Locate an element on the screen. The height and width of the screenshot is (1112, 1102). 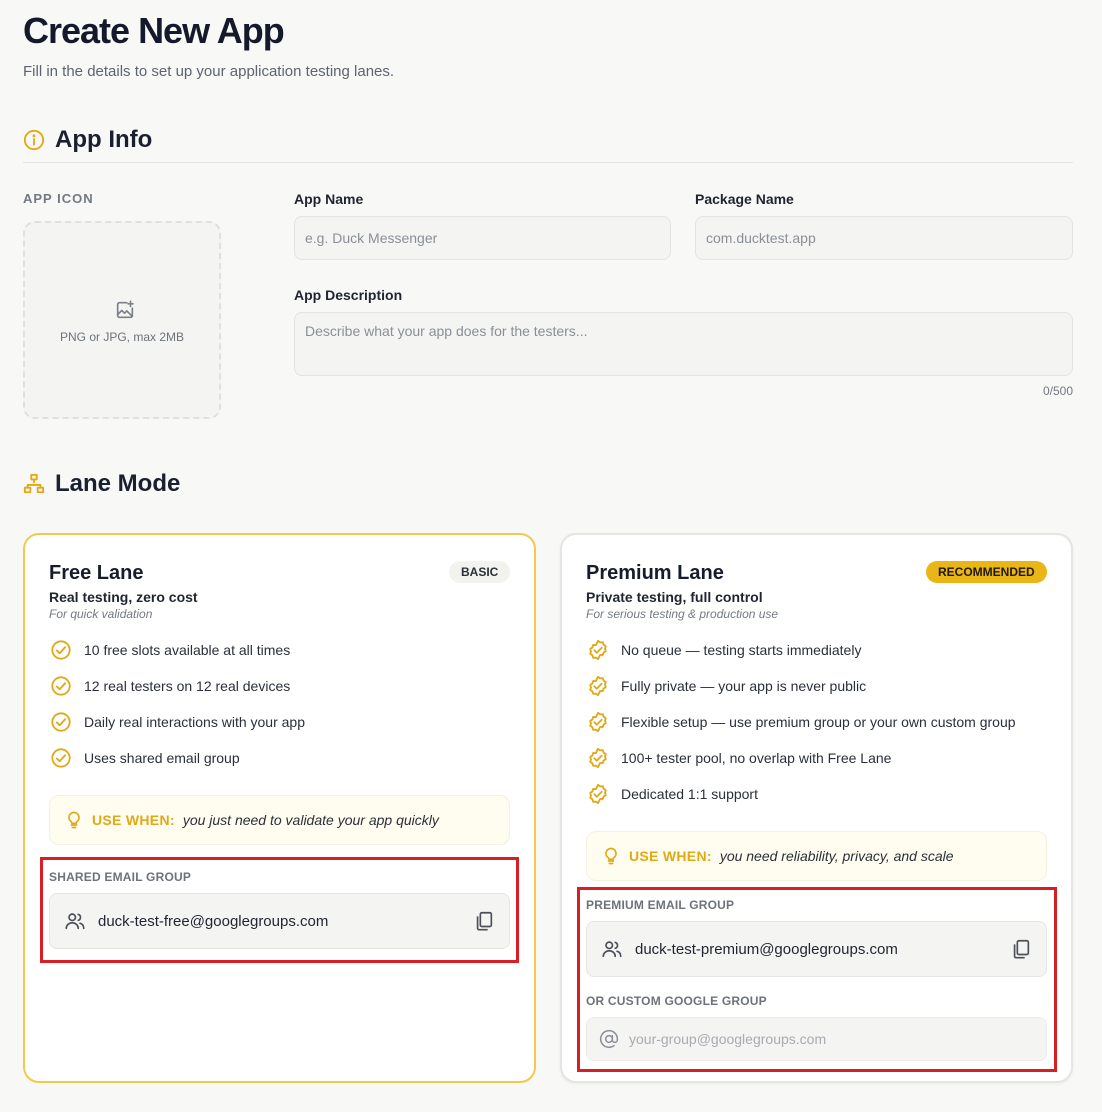
premium-lane-note: For serious testing & production use is located at coordinates (682, 614).